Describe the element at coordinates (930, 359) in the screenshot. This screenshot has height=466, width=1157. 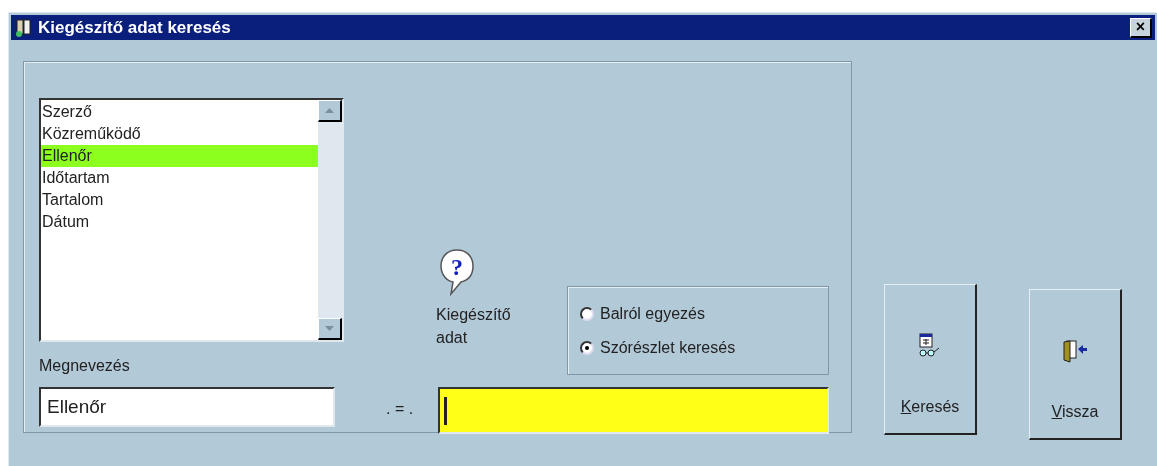
I see `search-button: Keresés` at that location.